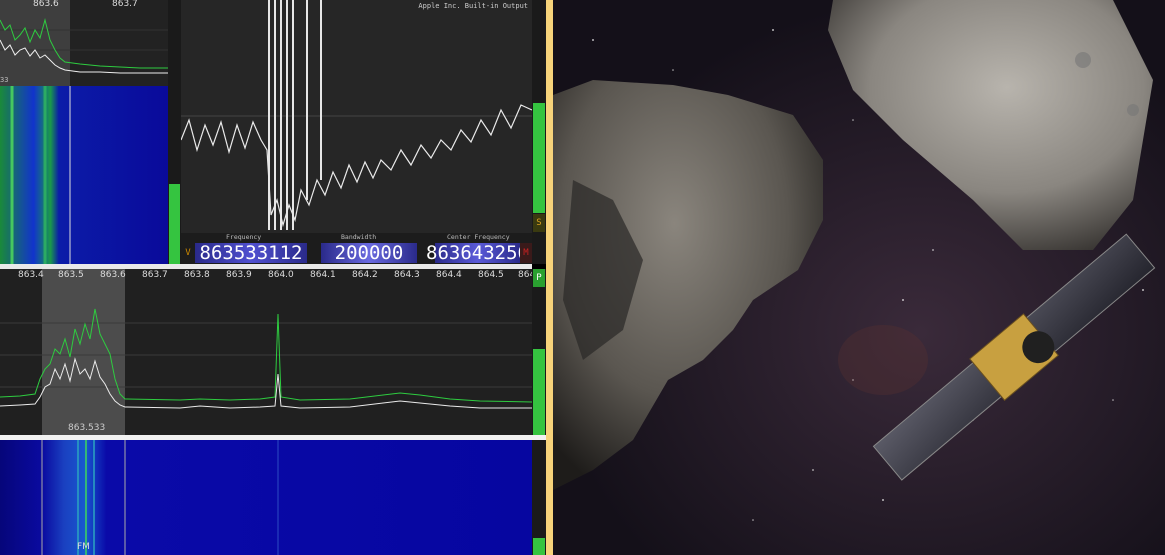 This screenshot has width=1165, height=555. I want to click on frequency-caption: Frequency, so click(244, 237).